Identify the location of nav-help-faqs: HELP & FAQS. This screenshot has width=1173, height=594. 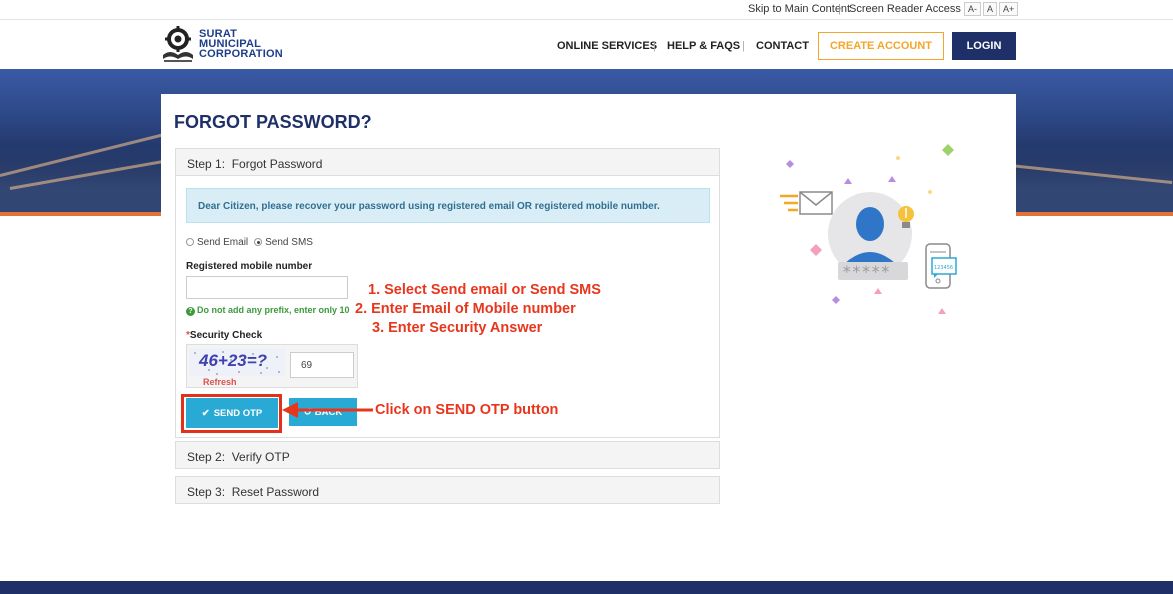
(703, 46).